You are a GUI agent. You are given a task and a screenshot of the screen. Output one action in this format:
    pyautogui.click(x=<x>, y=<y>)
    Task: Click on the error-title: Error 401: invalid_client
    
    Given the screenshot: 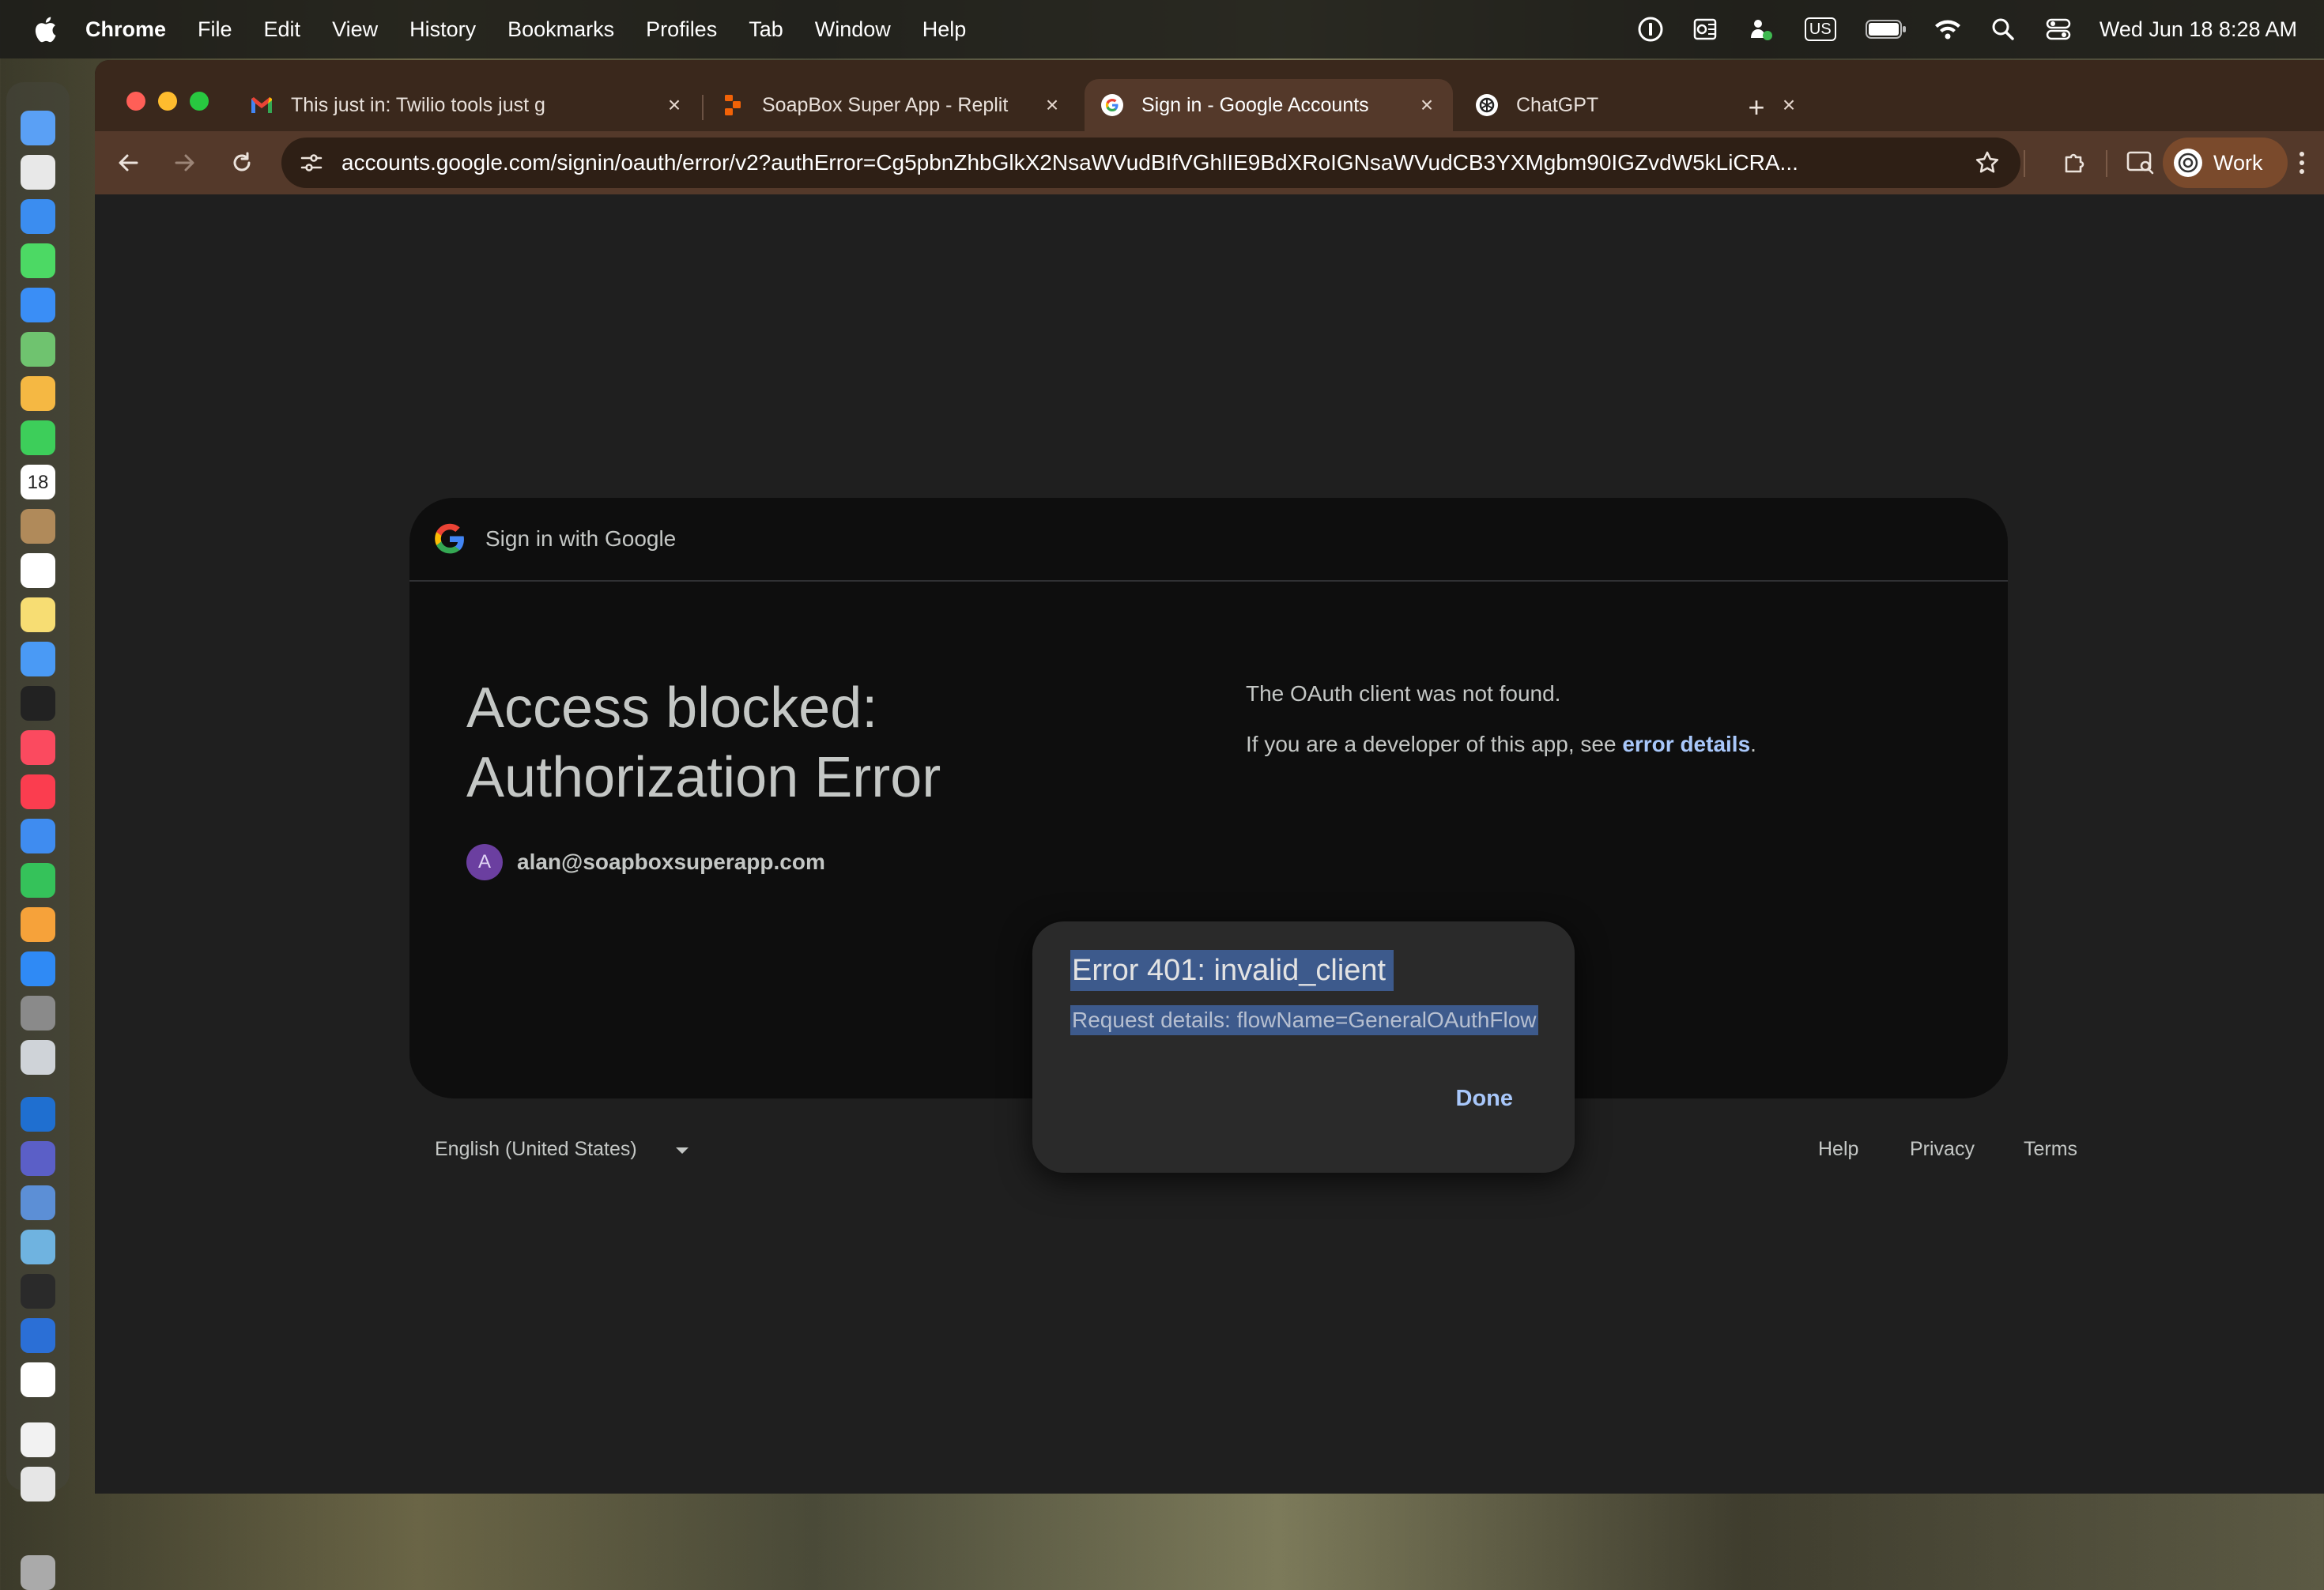 What is the action you would take?
    pyautogui.click(x=1232, y=970)
    